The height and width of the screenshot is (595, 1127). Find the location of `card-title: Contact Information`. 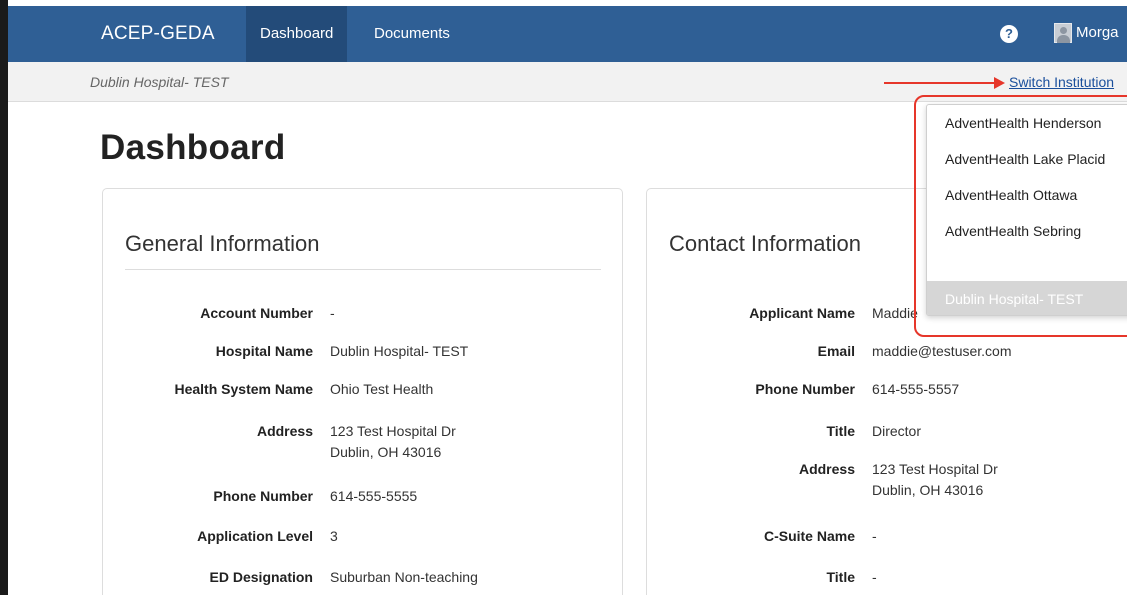

card-title: Contact Information is located at coordinates (765, 243).